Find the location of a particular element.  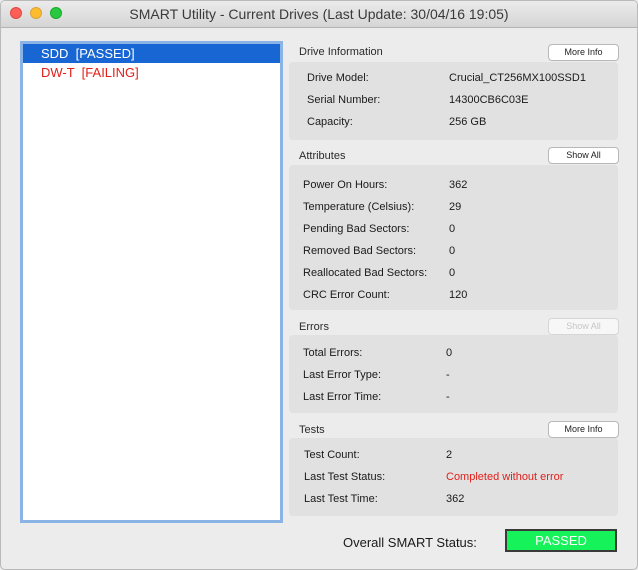

attribute-label: Power On Hours: is located at coordinates (345, 185).